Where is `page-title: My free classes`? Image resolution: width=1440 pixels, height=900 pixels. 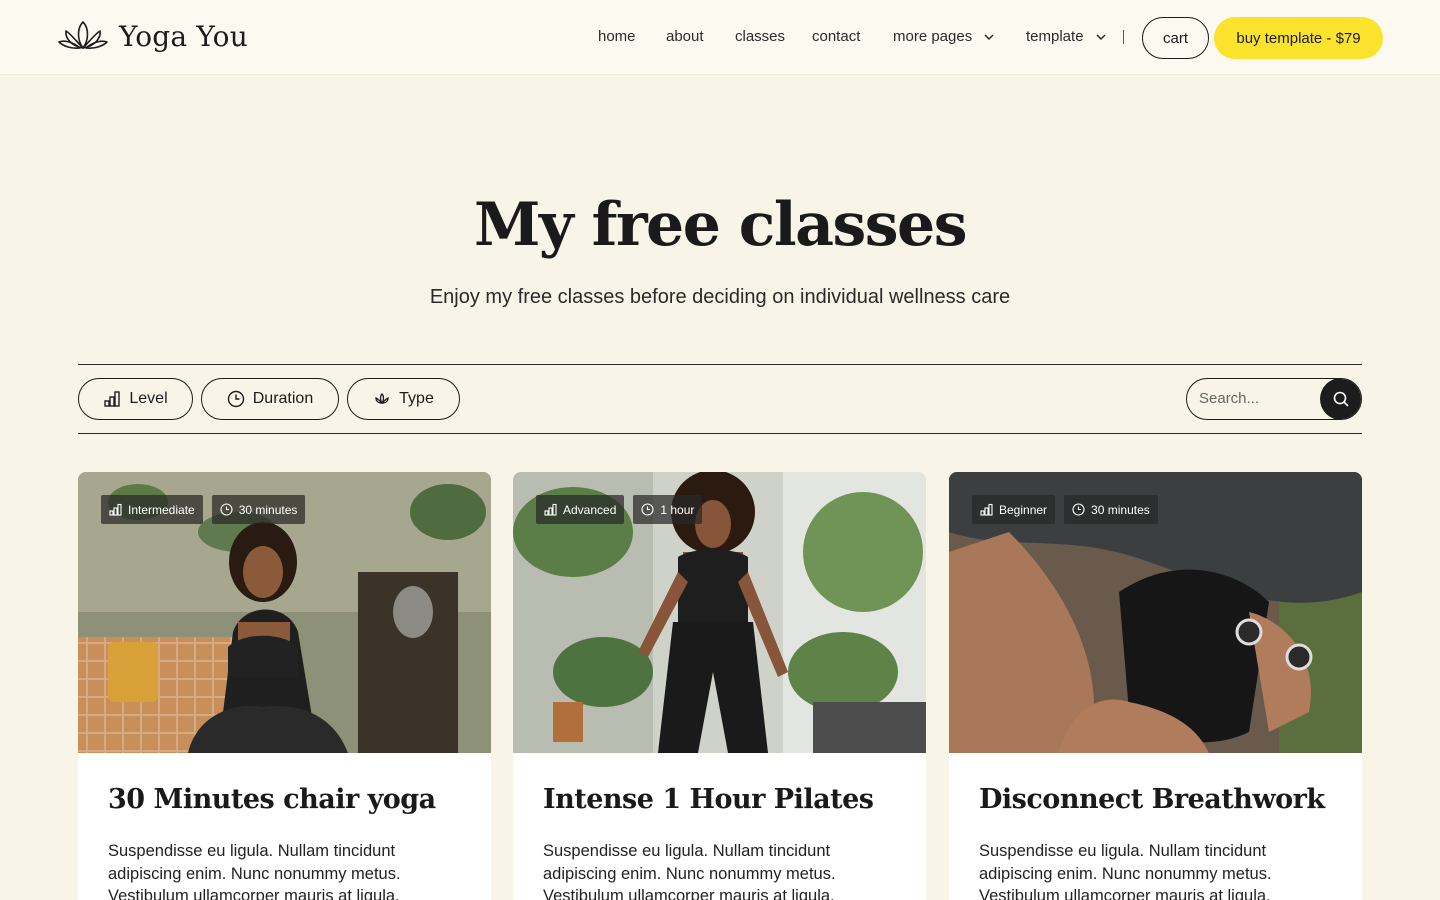 page-title: My free classes is located at coordinates (720, 225).